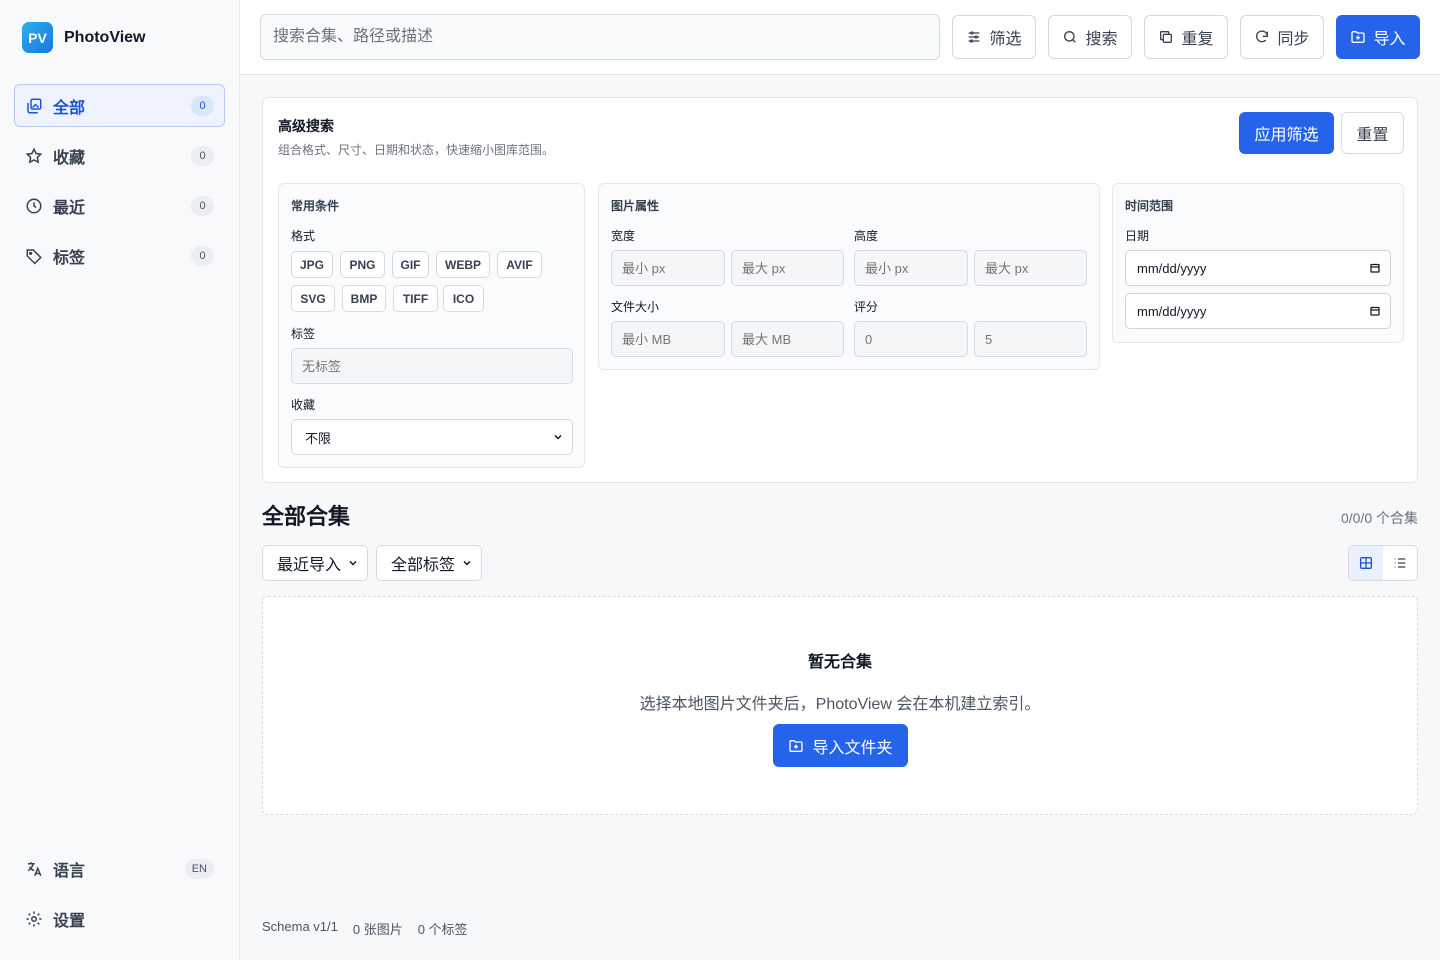 The image size is (1440, 960). Describe the element at coordinates (423, 565) in the screenshot. I see `tag-filter-selected-value: 全部标签` at that location.